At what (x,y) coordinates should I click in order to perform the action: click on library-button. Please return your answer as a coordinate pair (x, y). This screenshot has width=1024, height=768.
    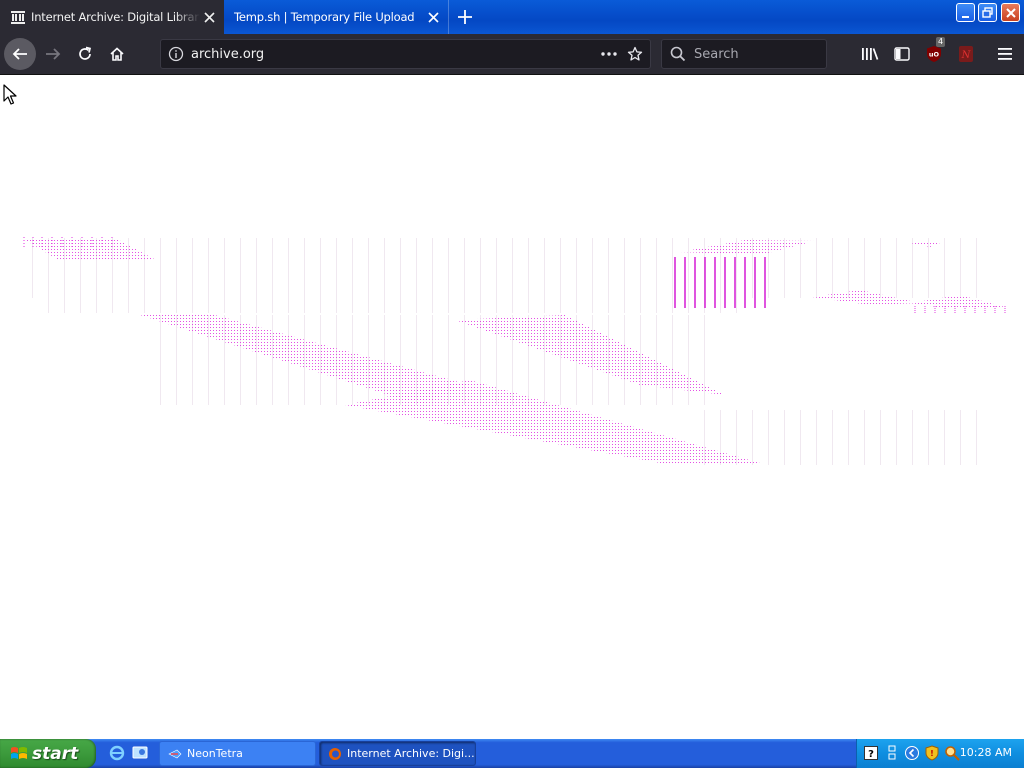
    Looking at the image, I should click on (870, 54).